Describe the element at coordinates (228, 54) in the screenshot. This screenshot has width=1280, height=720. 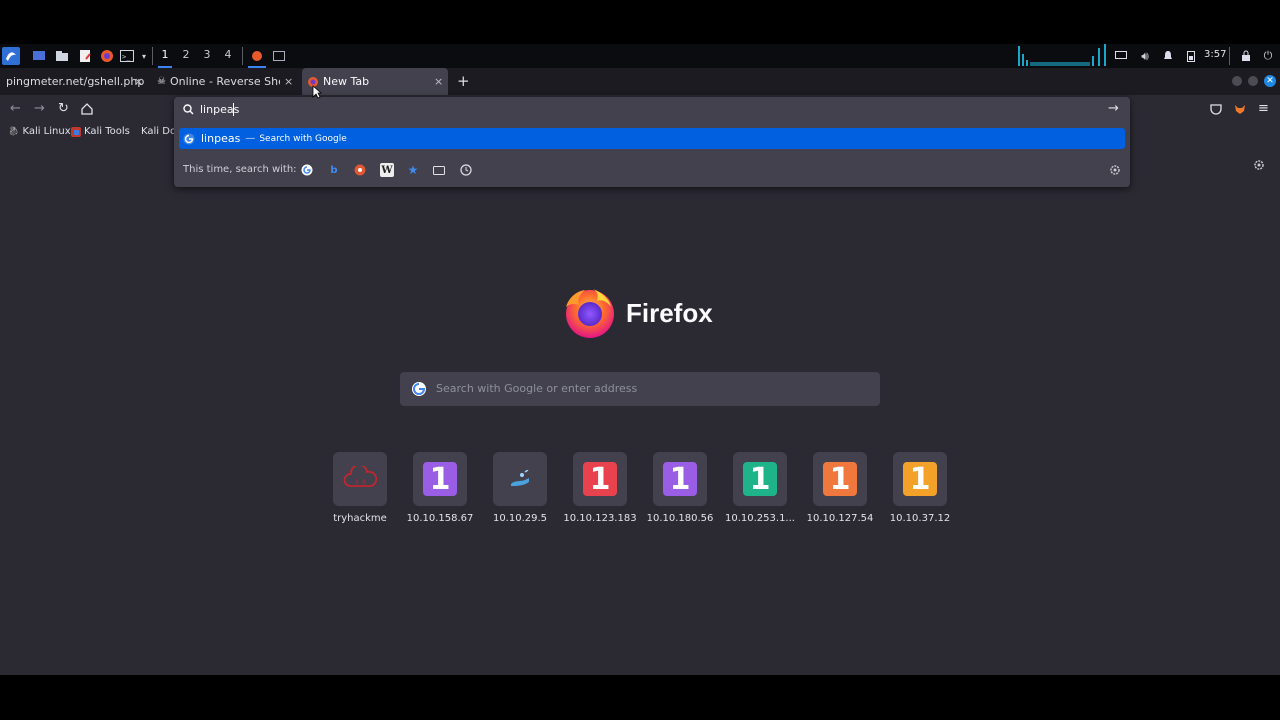
I see `workspace-4: 4` at that location.